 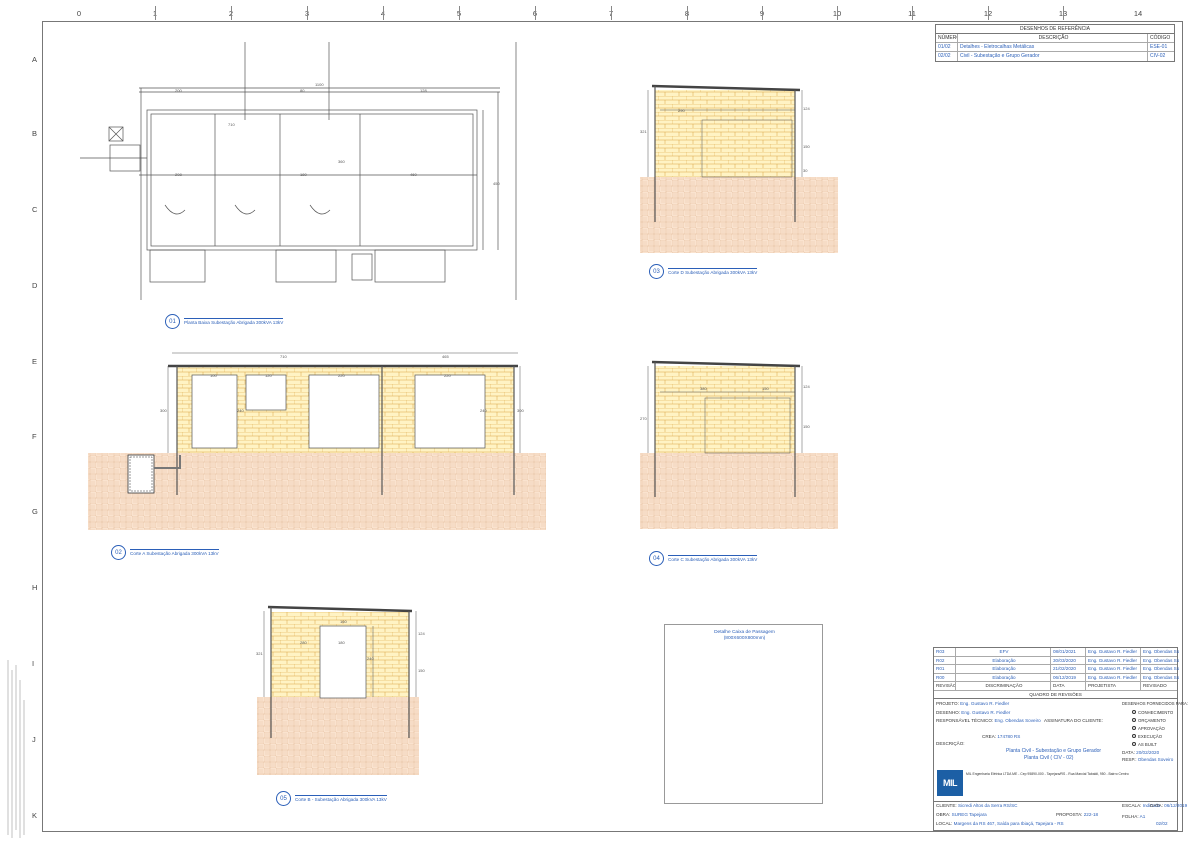 I want to click on field-label: DESENHO:, so click(x=948, y=712).